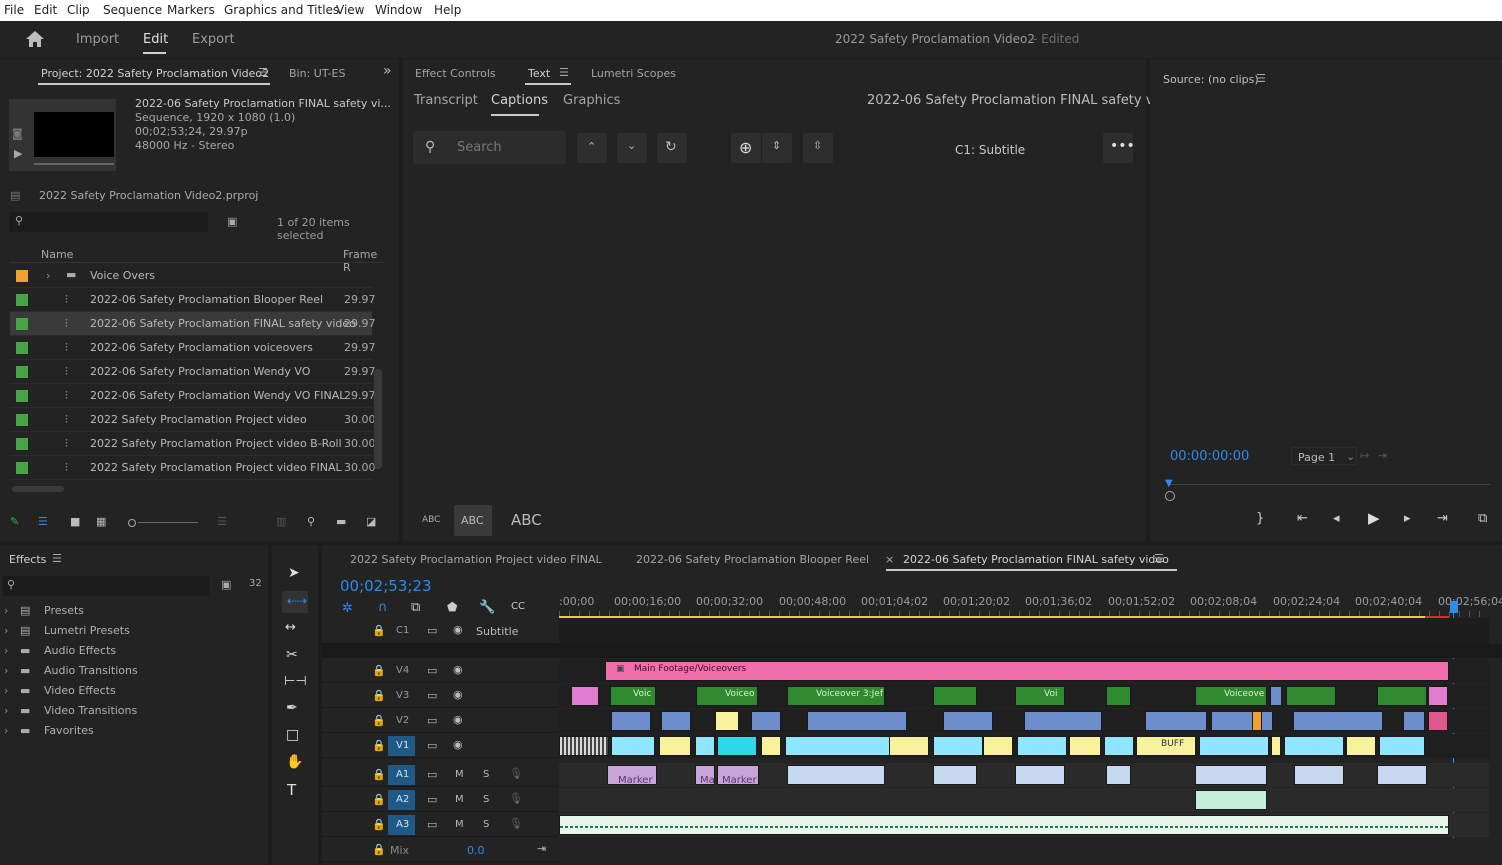 The height and width of the screenshot is (865, 1502). Describe the element at coordinates (541, 848) in the screenshot. I see `go-to-end-icon: ⇥` at that location.